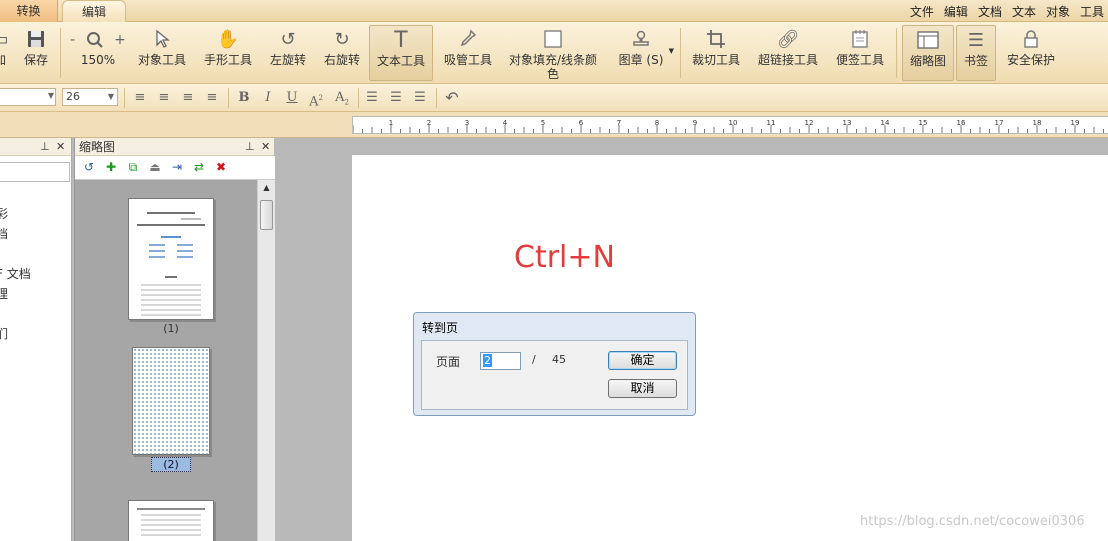 This screenshot has width=1108, height=541. What do you see at coordinates (15, 214) in the screenshot?
I see `list-item: 彩` at bounding box center [15, 214].